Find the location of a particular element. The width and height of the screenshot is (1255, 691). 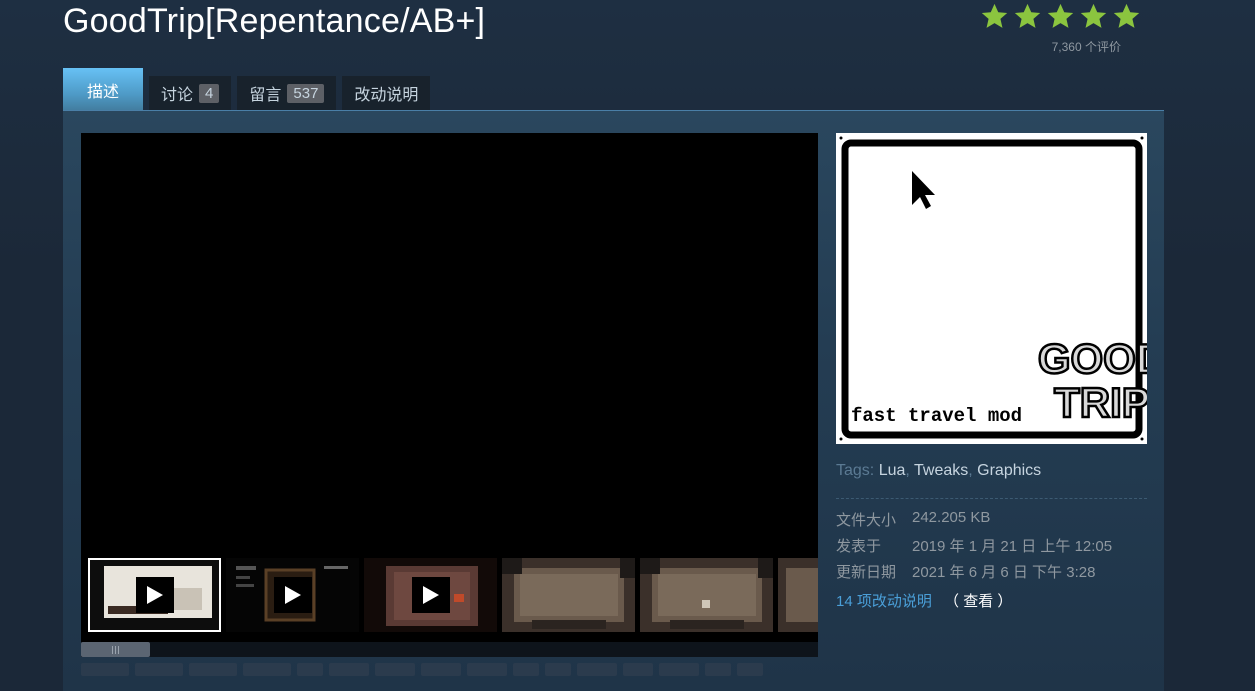

grip-icon is located at coordinates (115, 649).